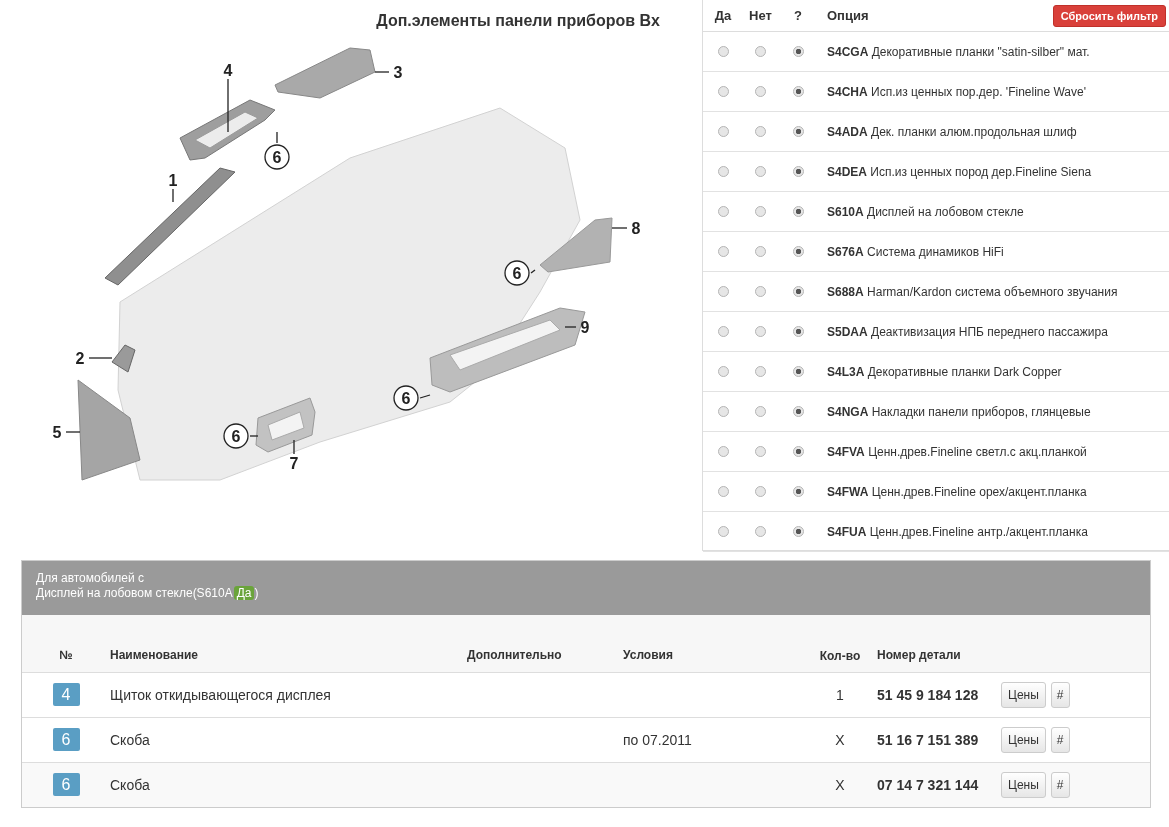 The width and height of the screenshot is (1169, 827). Describe the element at coordinates (636, 228) in the screenshot. I see `callout-number: 8` at that location.